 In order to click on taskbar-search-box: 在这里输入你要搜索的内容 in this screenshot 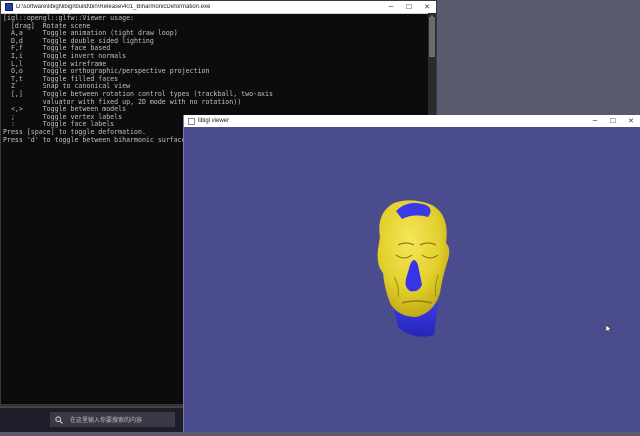, I will do `click(112, 419)`.